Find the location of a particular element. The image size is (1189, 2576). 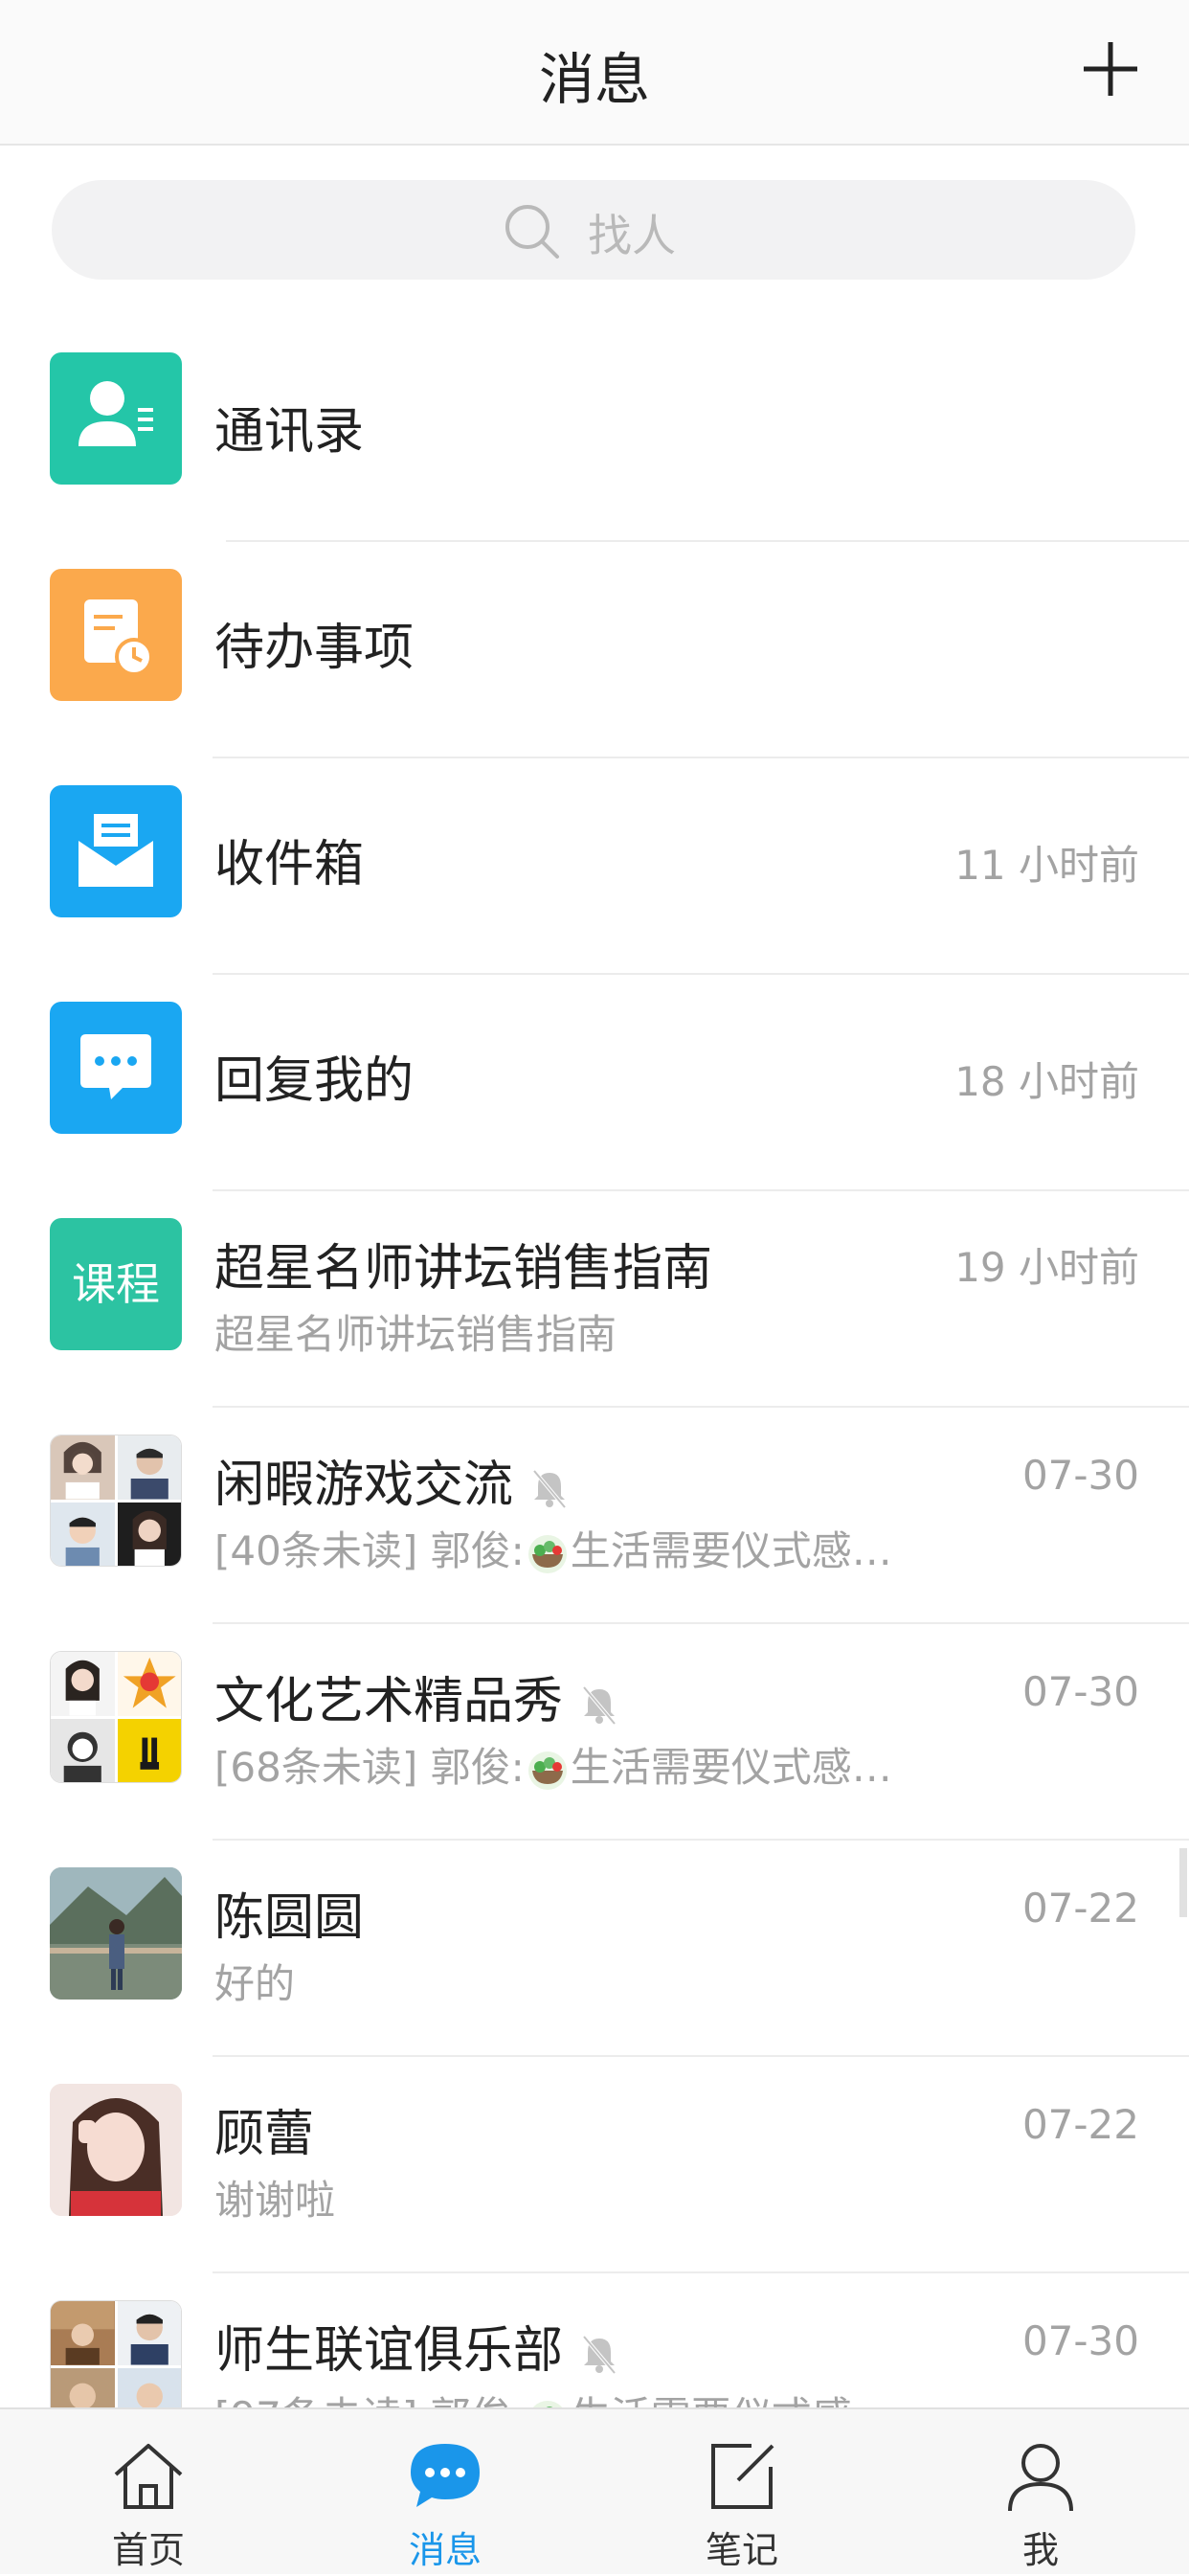

item-time: 18 小时前 is located at coordinates (1046, 1081).